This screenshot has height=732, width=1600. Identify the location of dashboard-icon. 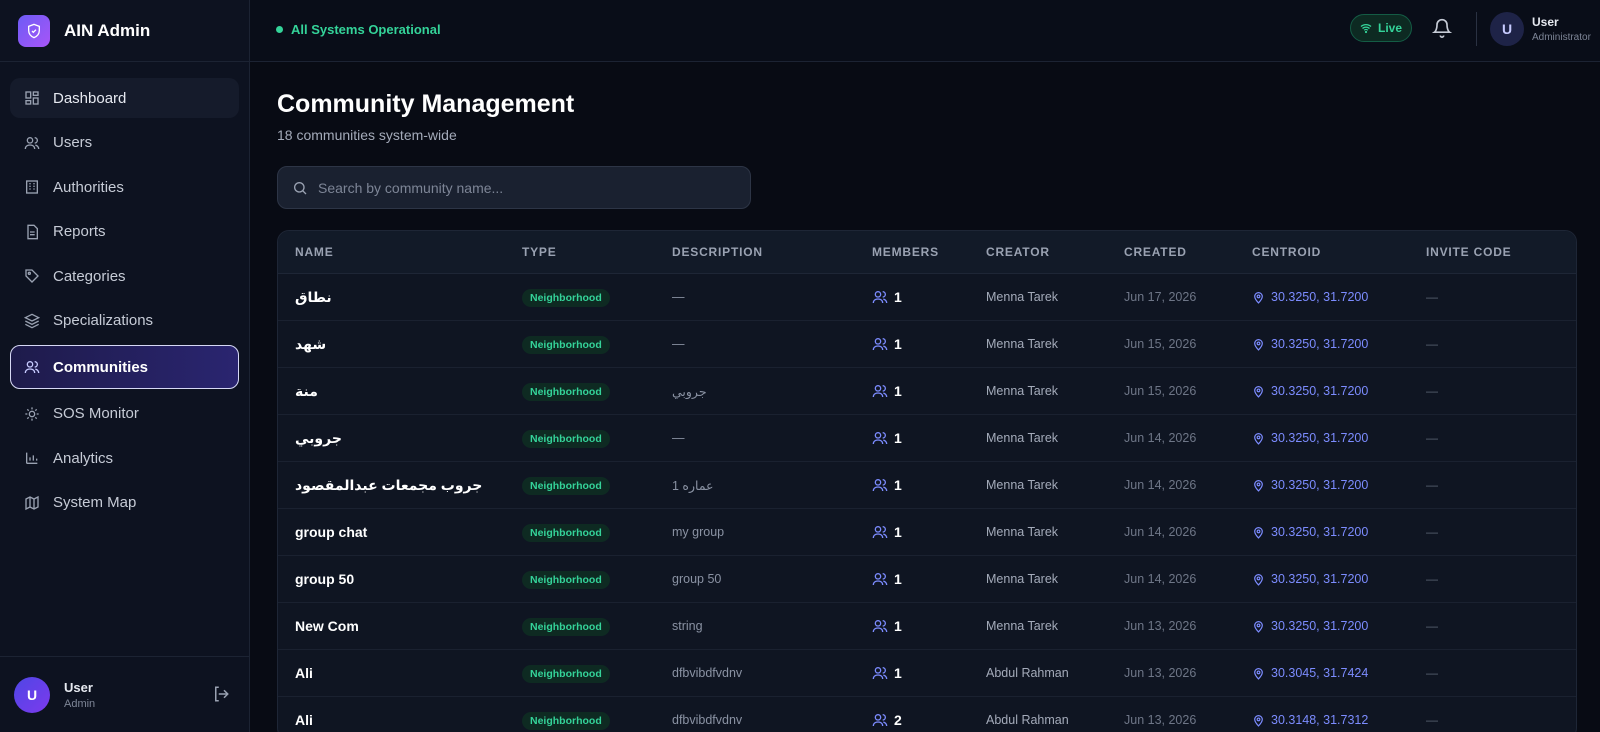
(32, 98).